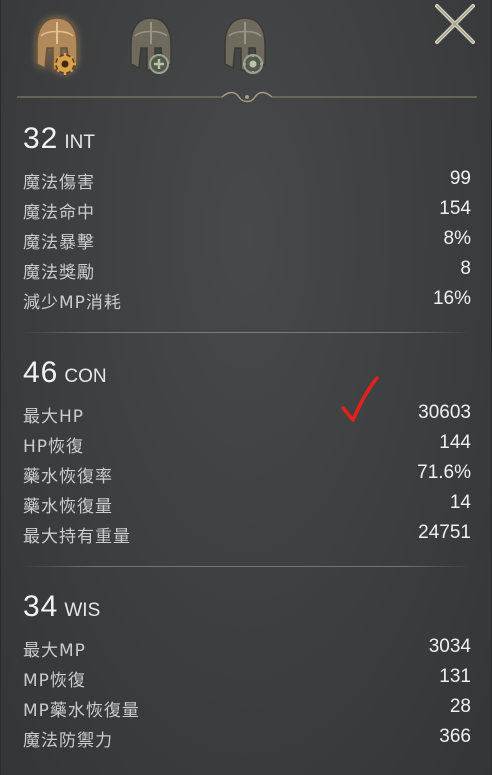 The image size is (492, 775). Describe the element at coordinates (247, 741) in the screenshot. I see `stat-row: 魔法防禦力 366` at that location.